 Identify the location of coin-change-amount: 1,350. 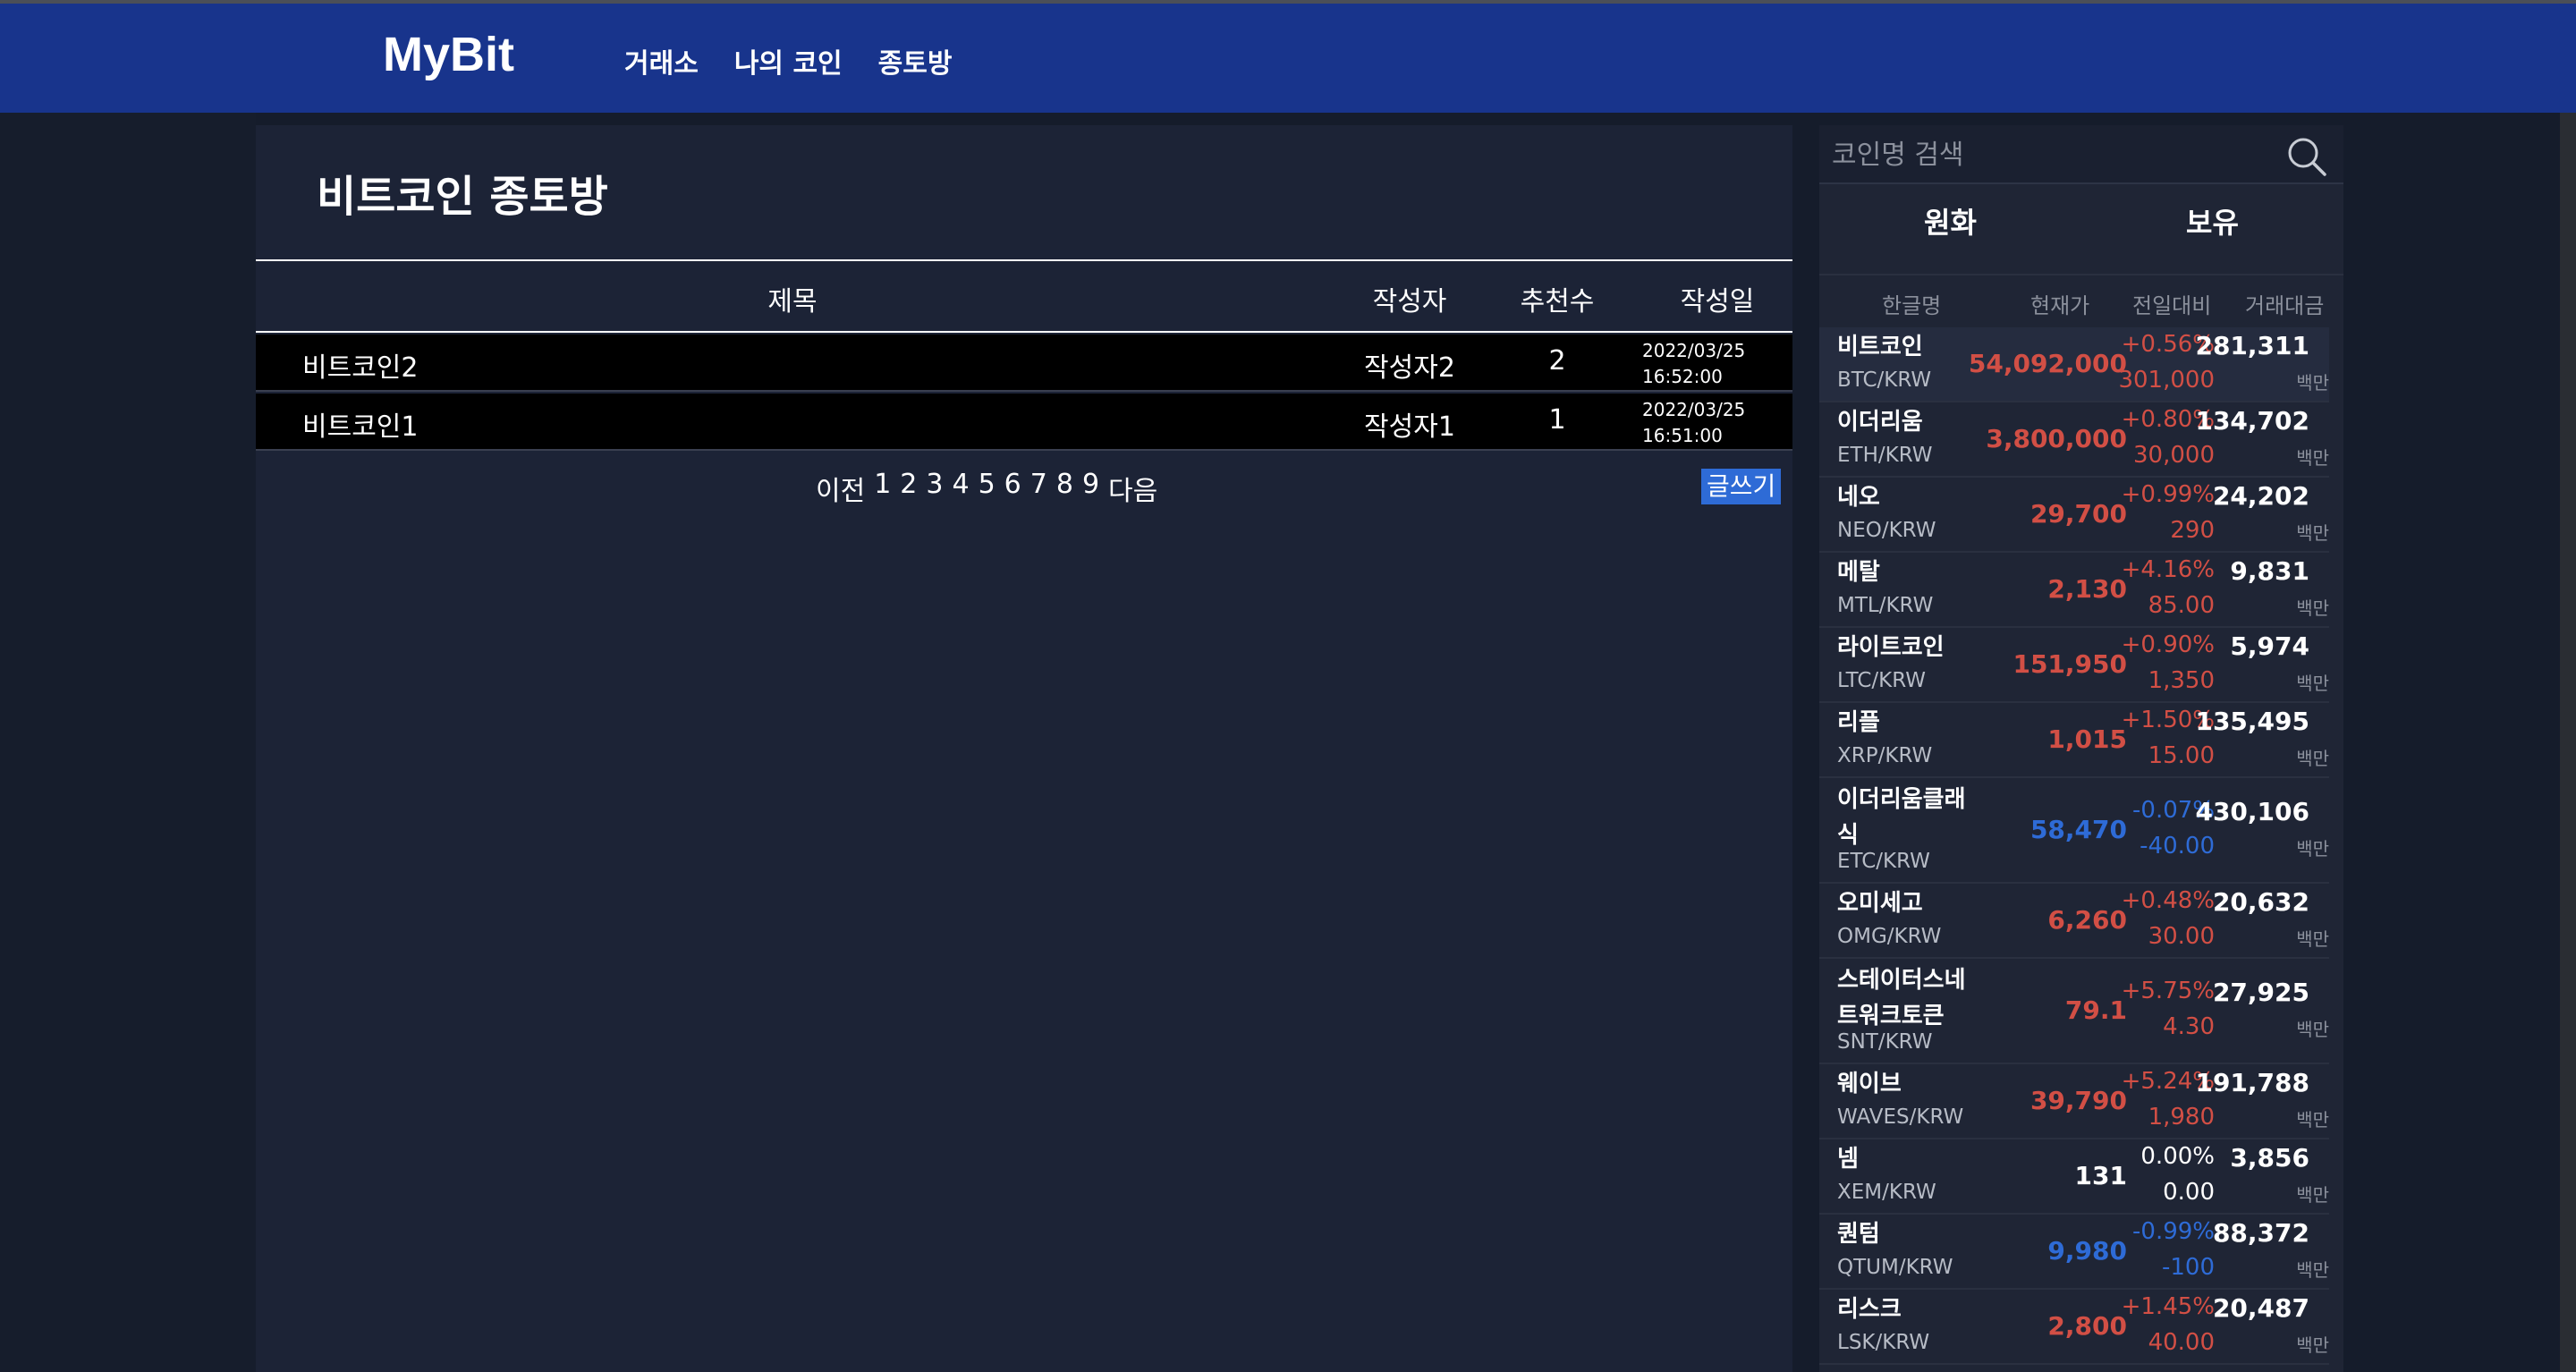
(2181, 680).